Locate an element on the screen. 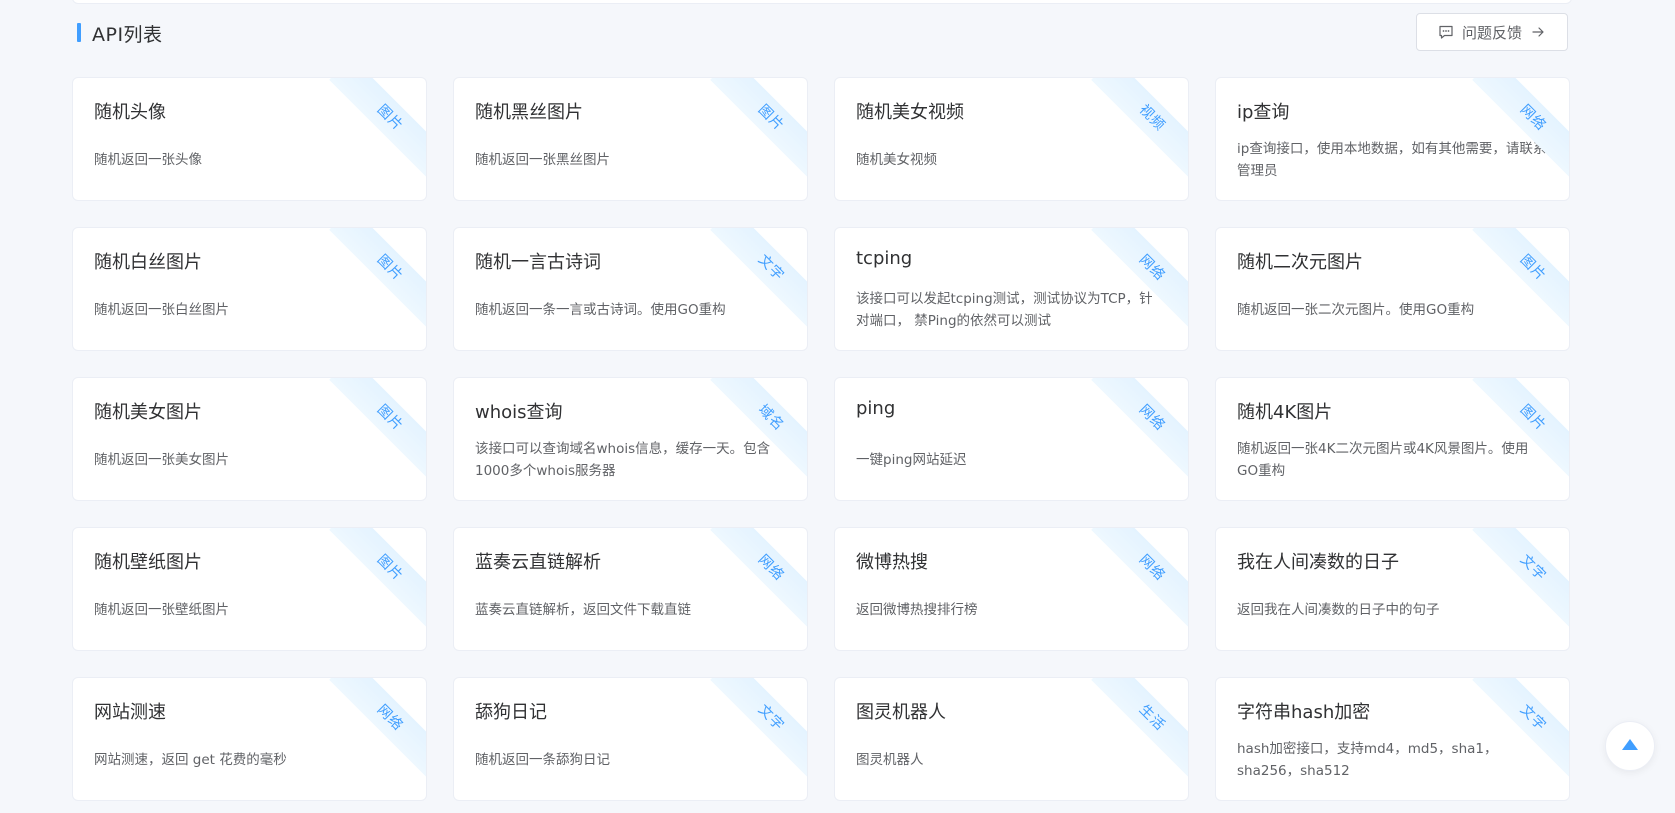 This screenshot has height=813, width=1675. api-card: 微博热搜 返回微博热搜排行榜 网络 is located at coordinates (1011, 589).